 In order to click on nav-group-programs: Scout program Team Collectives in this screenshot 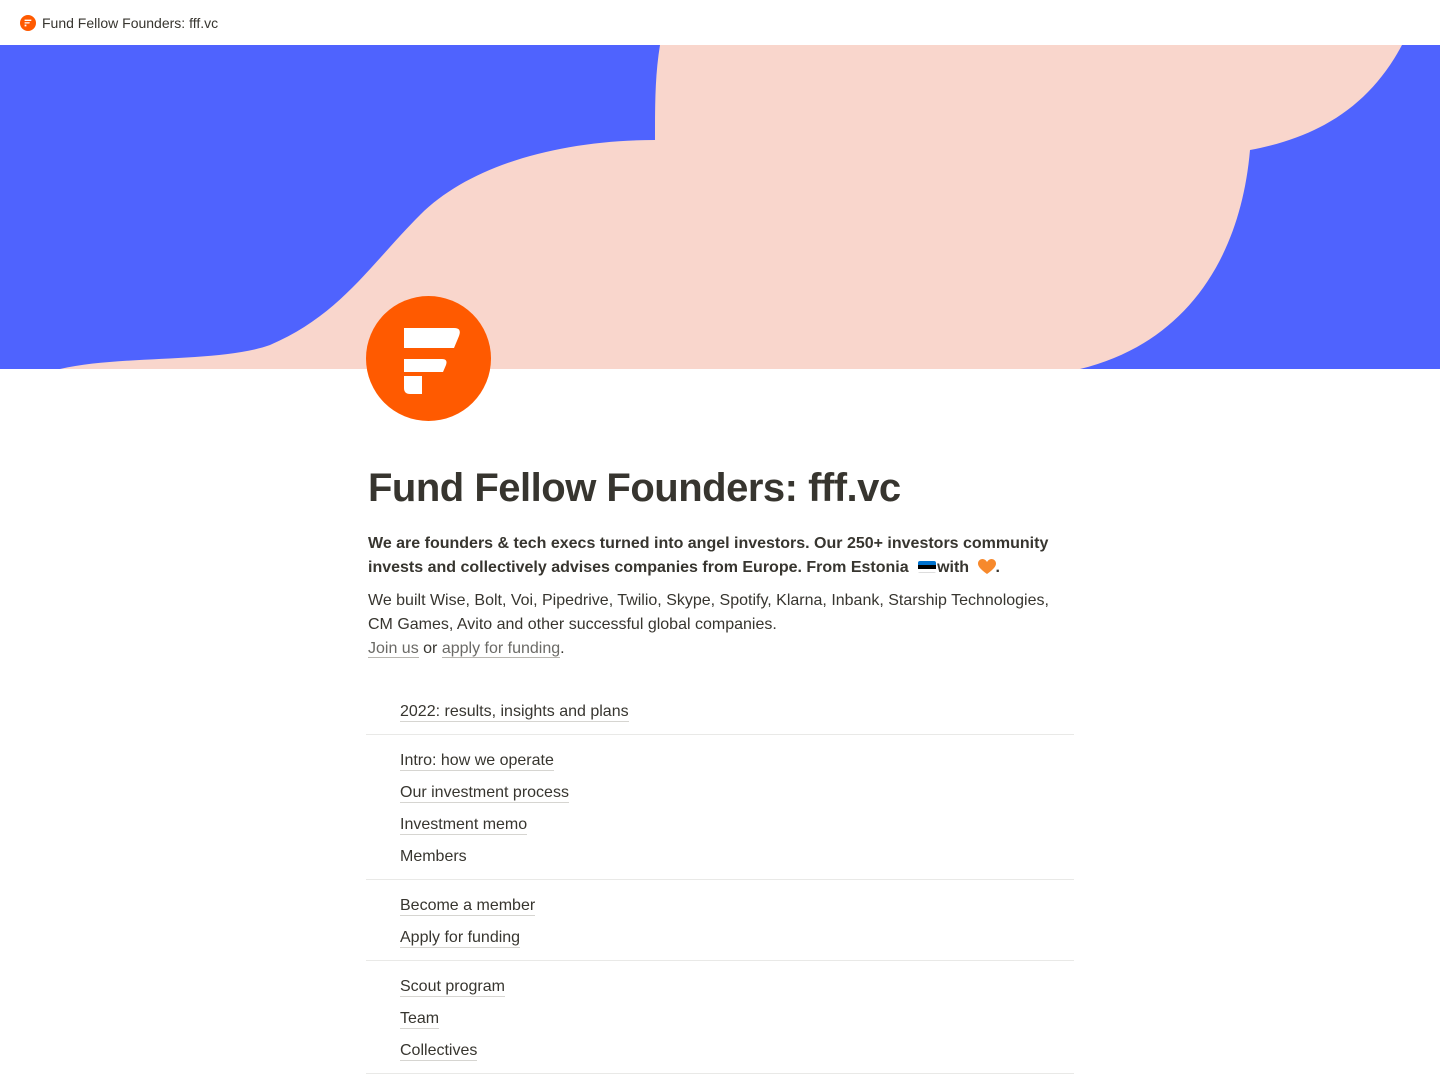, I will do `click(720, 1017)`.